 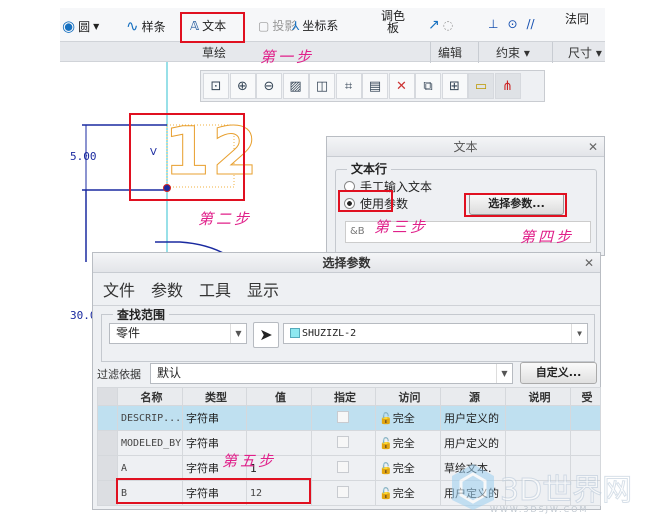 I want to click on coordinate-system-button: ⅄ 坐标系, so click(x=315, y=25).